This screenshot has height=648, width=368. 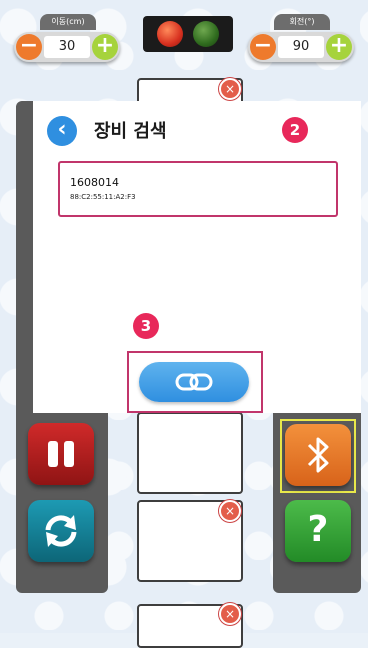 What do you see at coordinates (318, 531) in the screenshot?
I see `help-button: ?` at bounding box center [318, 531].